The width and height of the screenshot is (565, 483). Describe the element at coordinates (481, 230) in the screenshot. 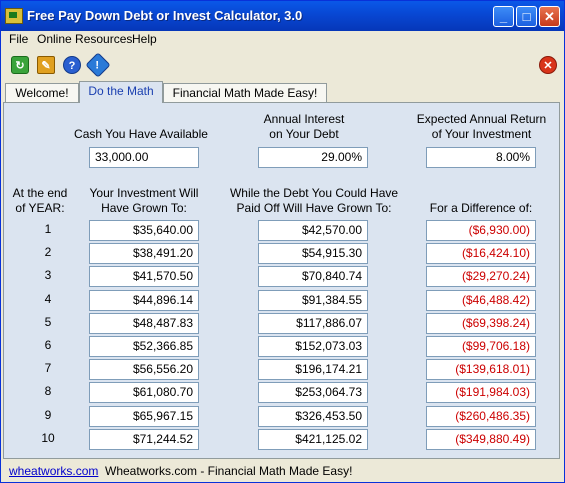

I see `difference-value: ($6,930.00)` at that location.